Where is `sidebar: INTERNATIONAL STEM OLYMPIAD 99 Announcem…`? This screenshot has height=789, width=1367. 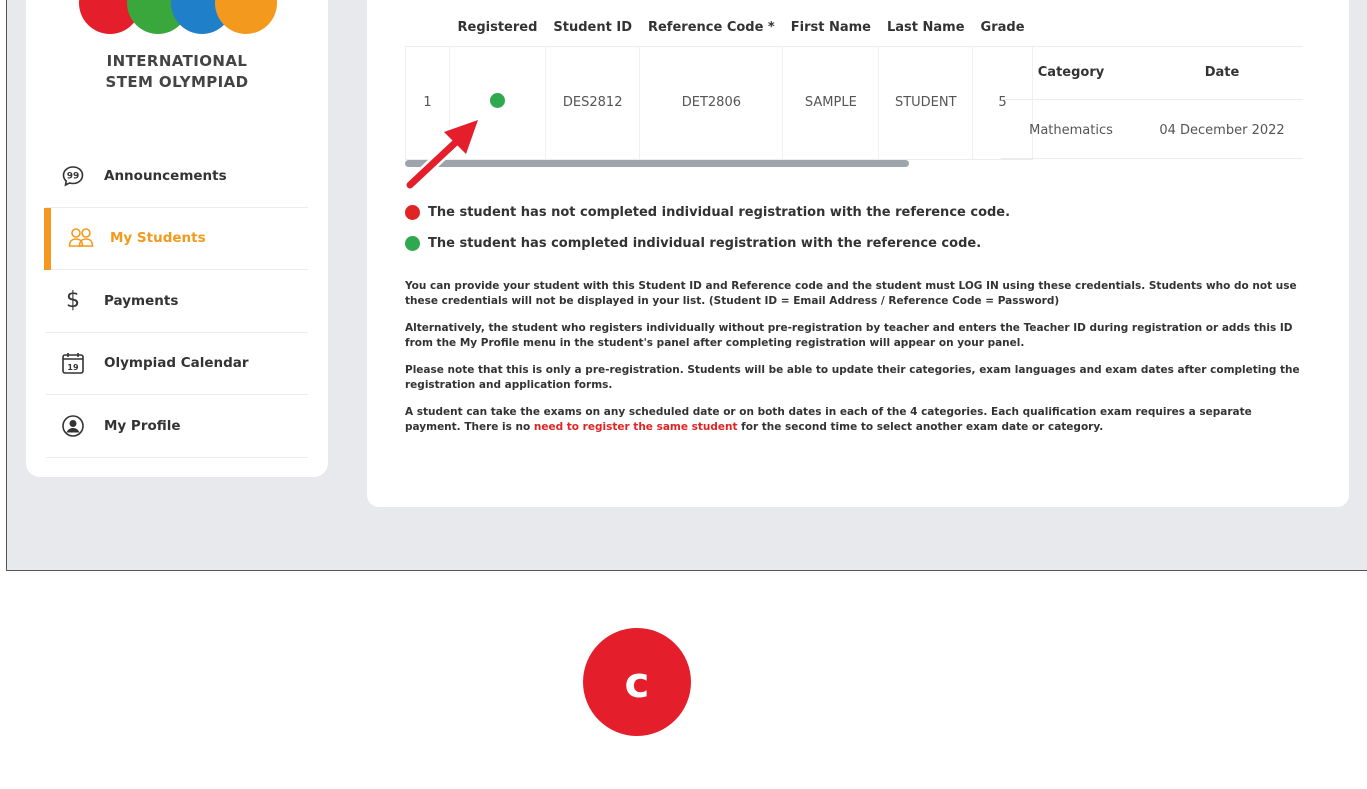 sidebar: INTERNATIONAL STEM OLYMPIAD 99 Announcem… is located at coordinates (177, 238).